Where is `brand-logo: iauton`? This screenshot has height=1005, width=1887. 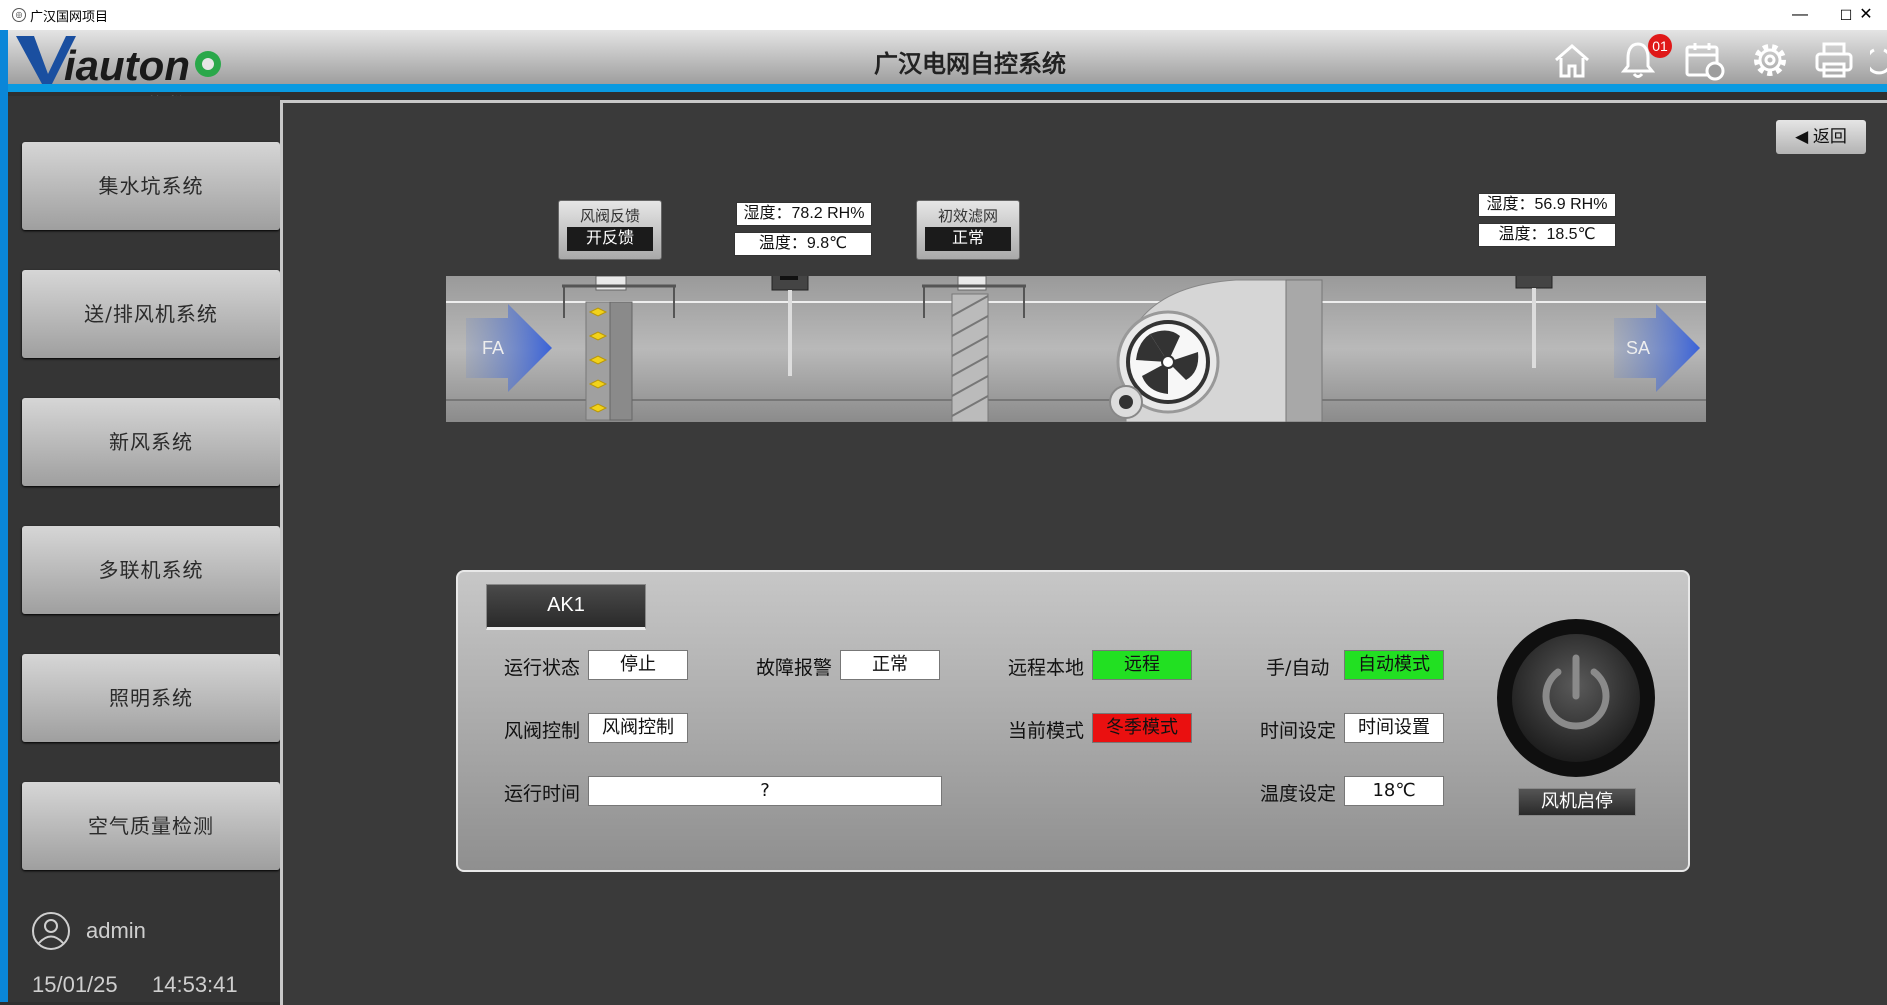
brand-logo: iauton is located at coordinates (118, 61).